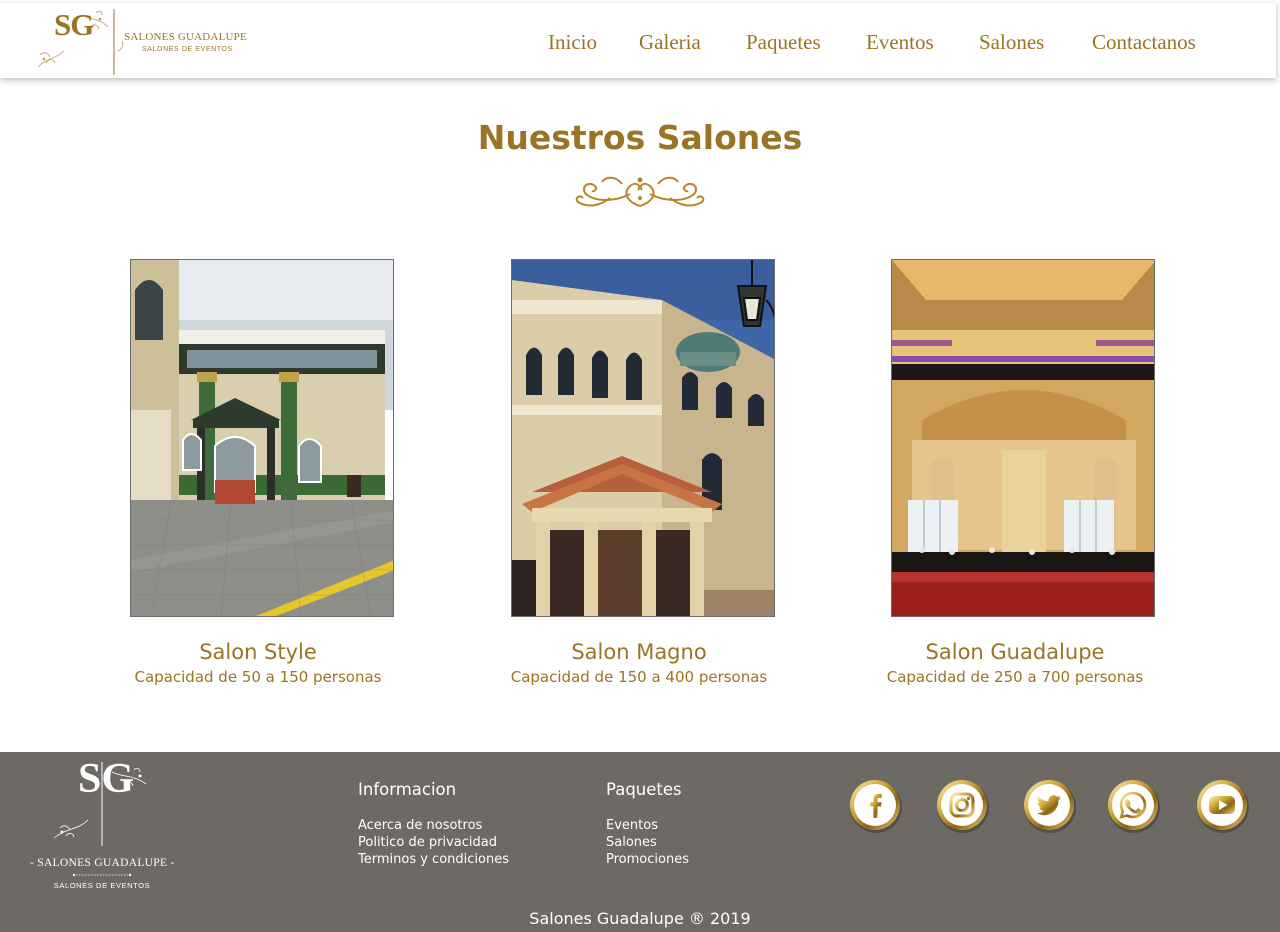 The width and height of the screenshot is (1280, 932). Describe the element at coordinates (433, 859) in the screenshot. I see `footer-link-terminos: Terminos y condiciones` at that location.